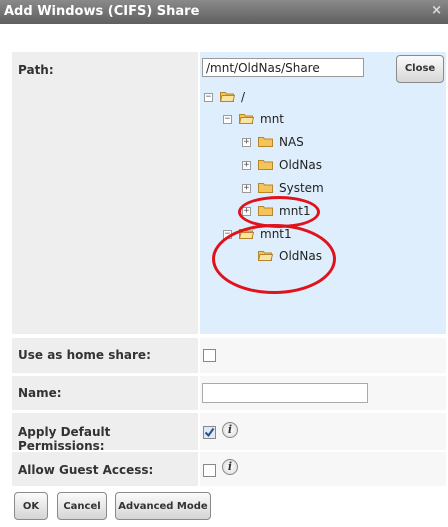 The height and width of the screenshot is (527, 448). Describe the element at coordinates (82, 506) in the screenshot. I see `cancel-button: Cancel` at that location.